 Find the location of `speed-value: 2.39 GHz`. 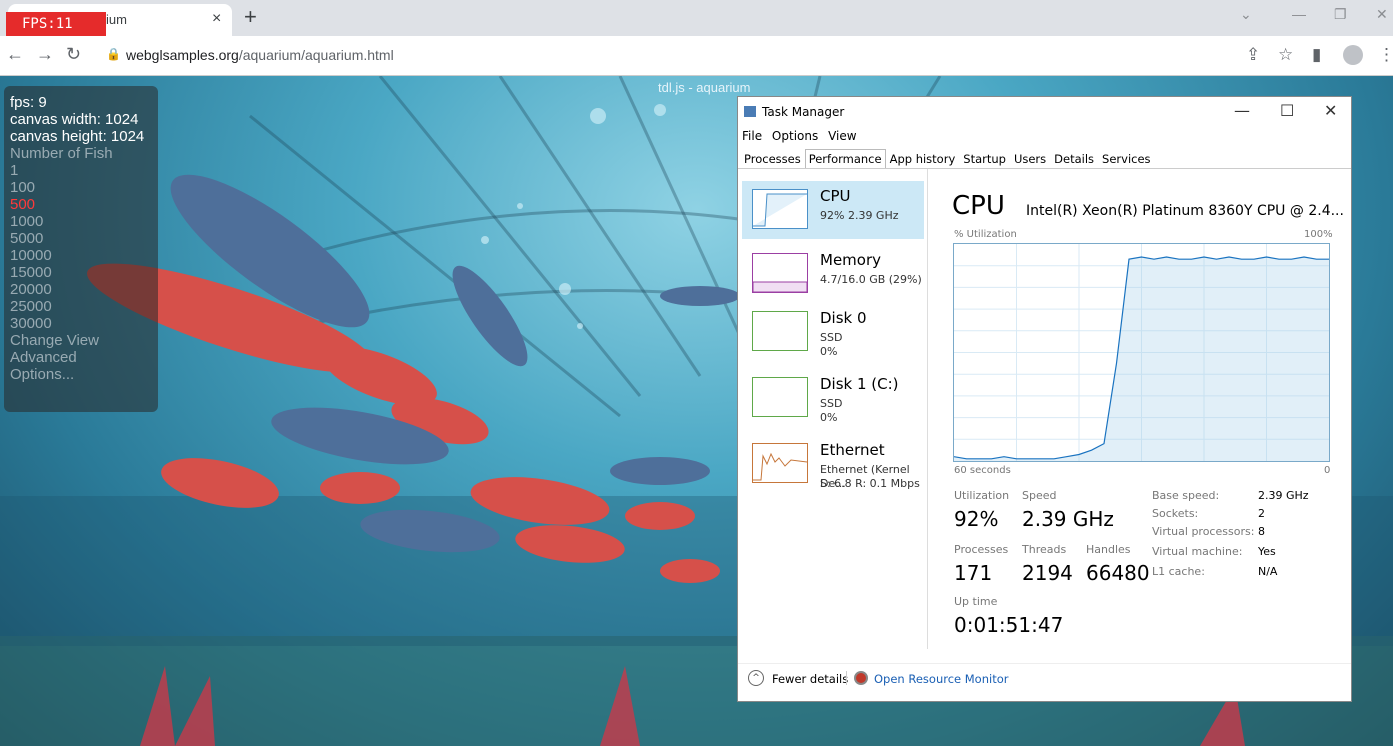

speed-value: 2.39 GHz is located at coordinates (1068, 519).